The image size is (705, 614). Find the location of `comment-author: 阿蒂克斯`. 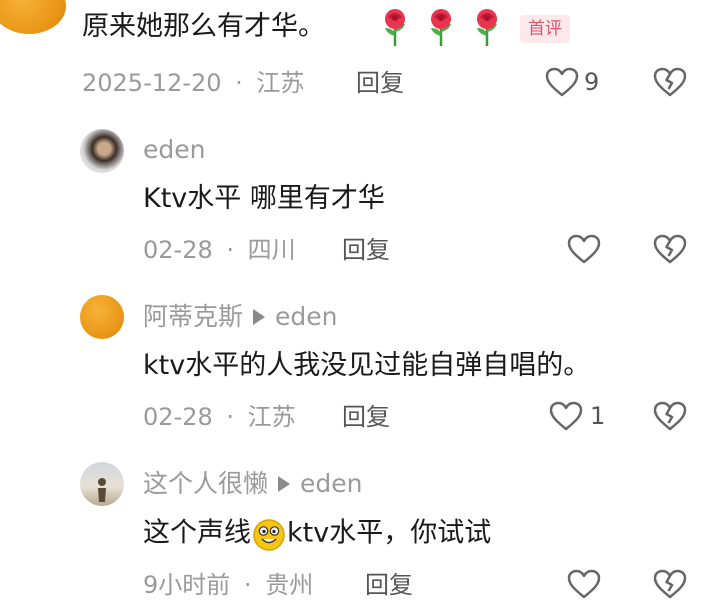

comment-author: 阿蒂克斯 is located at coordinates (193, 316).